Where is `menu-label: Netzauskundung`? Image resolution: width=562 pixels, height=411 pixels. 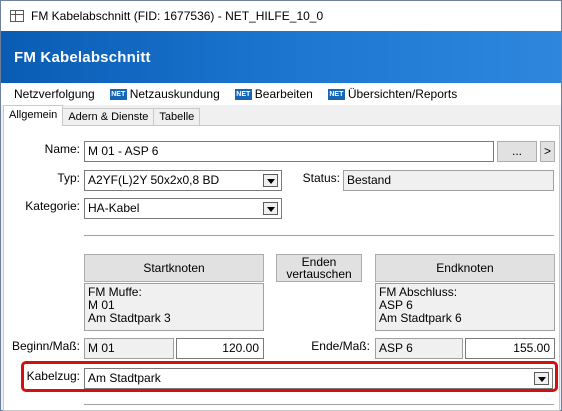
menu-label: Netzauskundung is located at coordinates (174, 94).